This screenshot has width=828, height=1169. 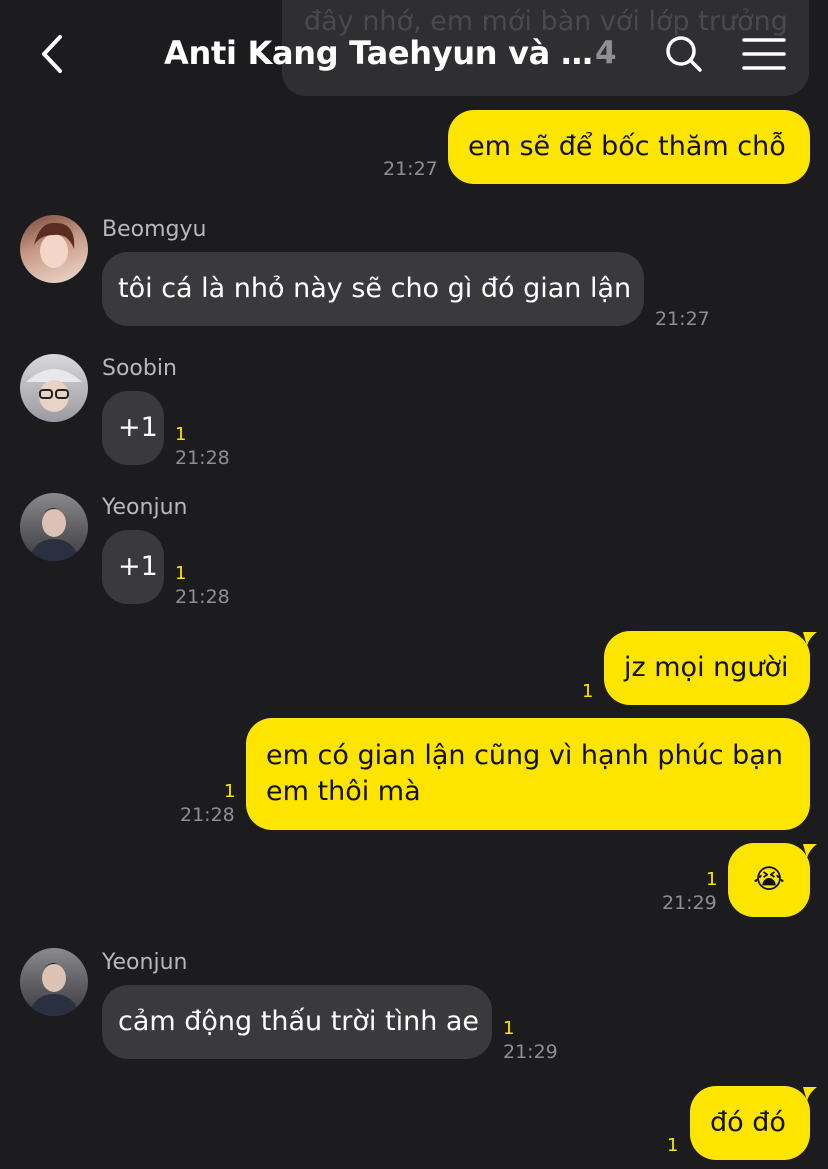 I want to click on sender-name: Beomgyu, so click(x=154, y=229).